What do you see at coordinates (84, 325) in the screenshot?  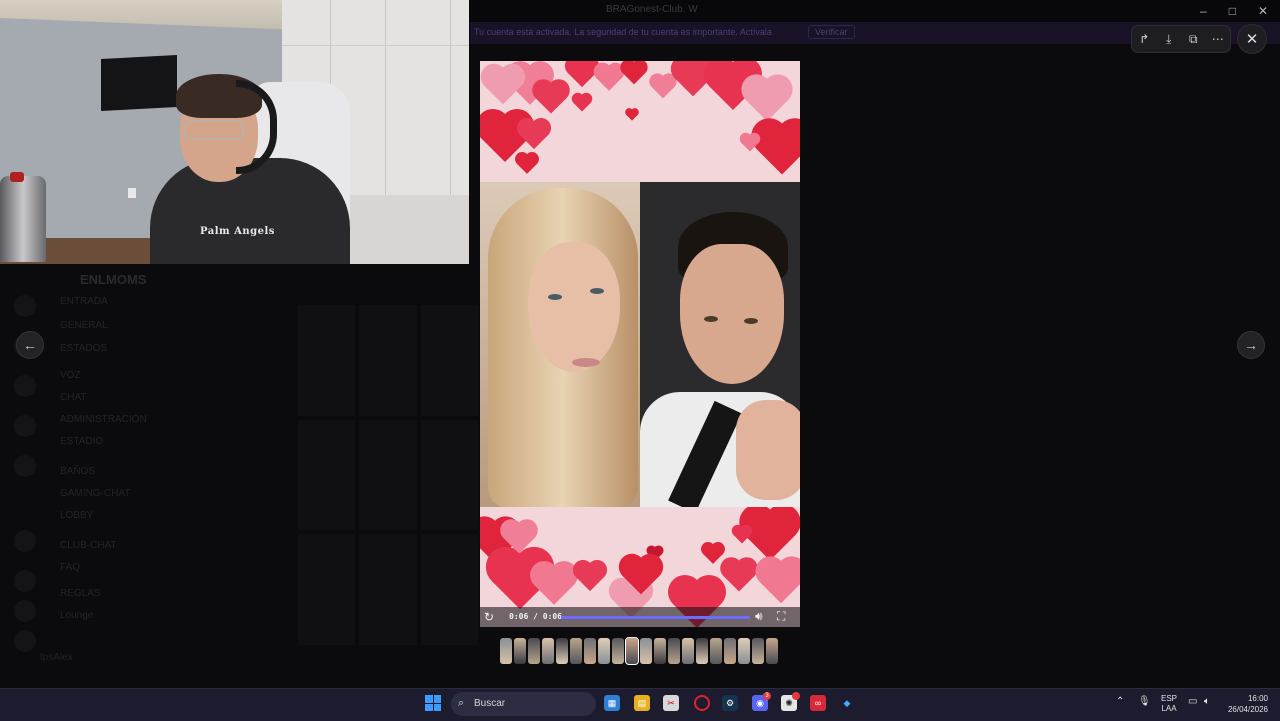 I see `channel-item: GENERAL` at bounding box center [84, 325].